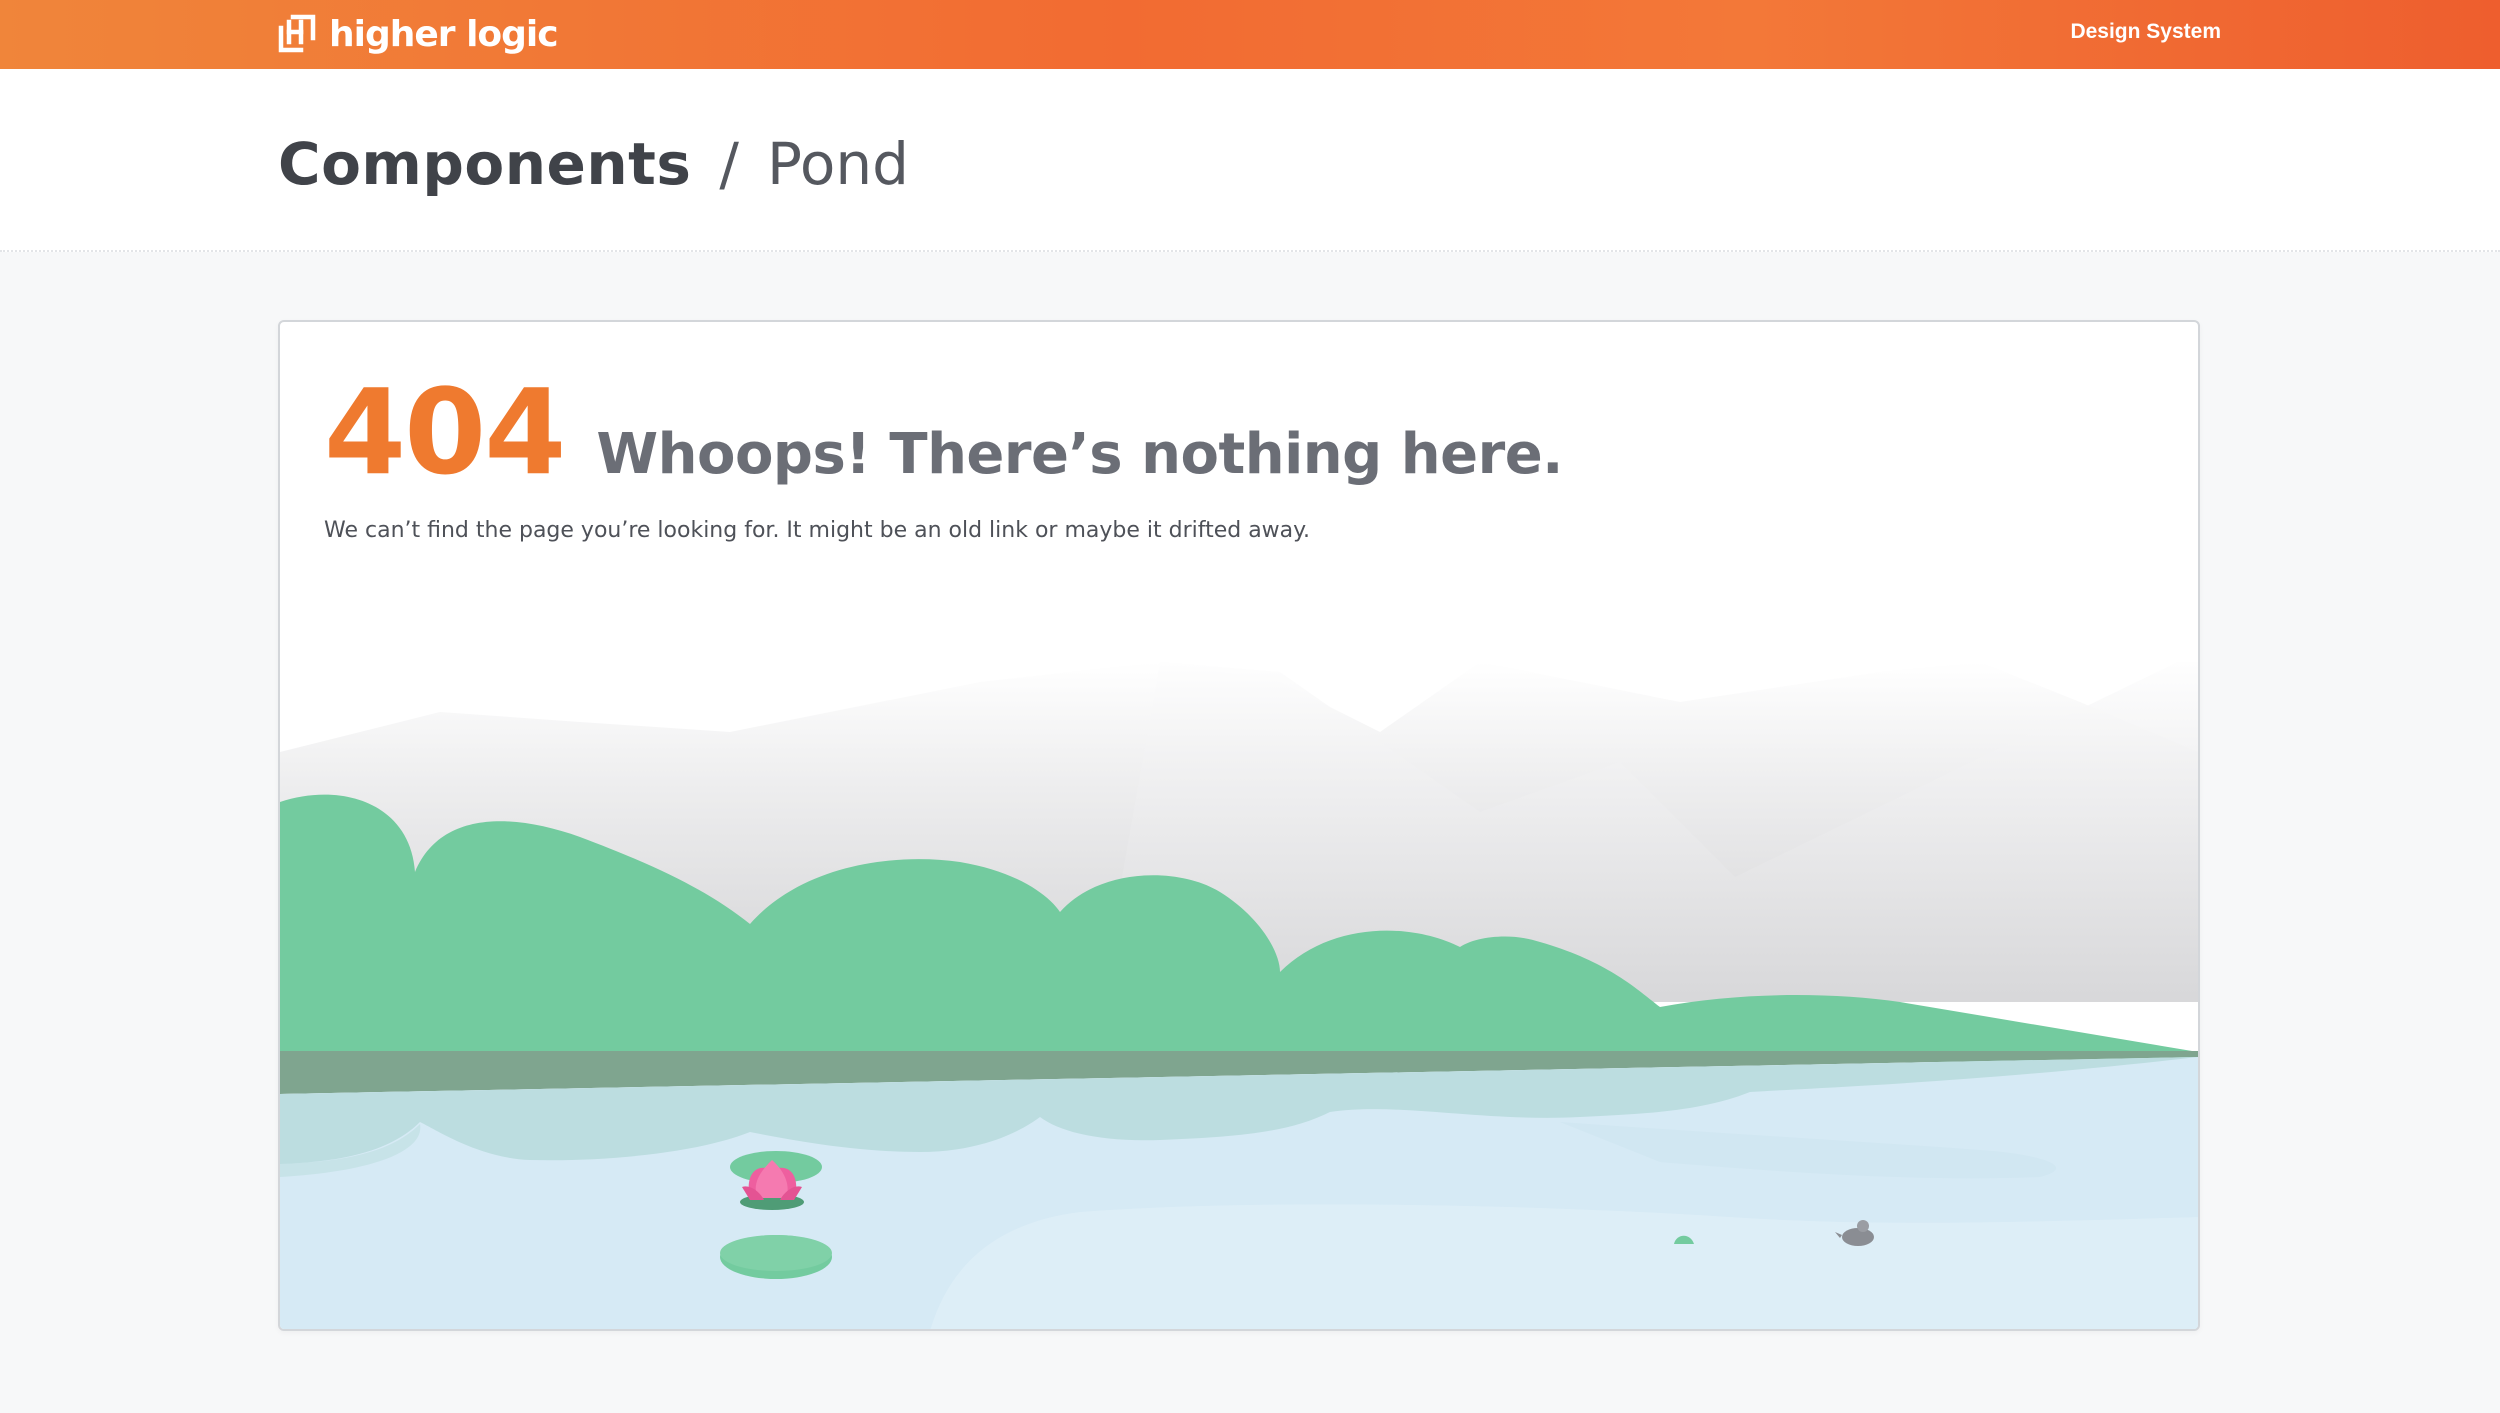  I want to click on page-header: Components / Pond, so click(1250, 160).